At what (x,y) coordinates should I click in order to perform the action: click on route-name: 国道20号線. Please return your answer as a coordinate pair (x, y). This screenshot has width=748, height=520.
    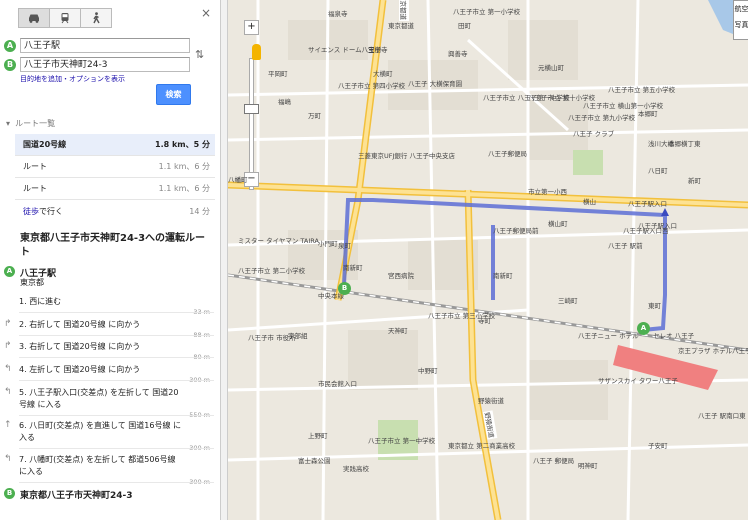
    Looking at the image, I should click on (45, 144).